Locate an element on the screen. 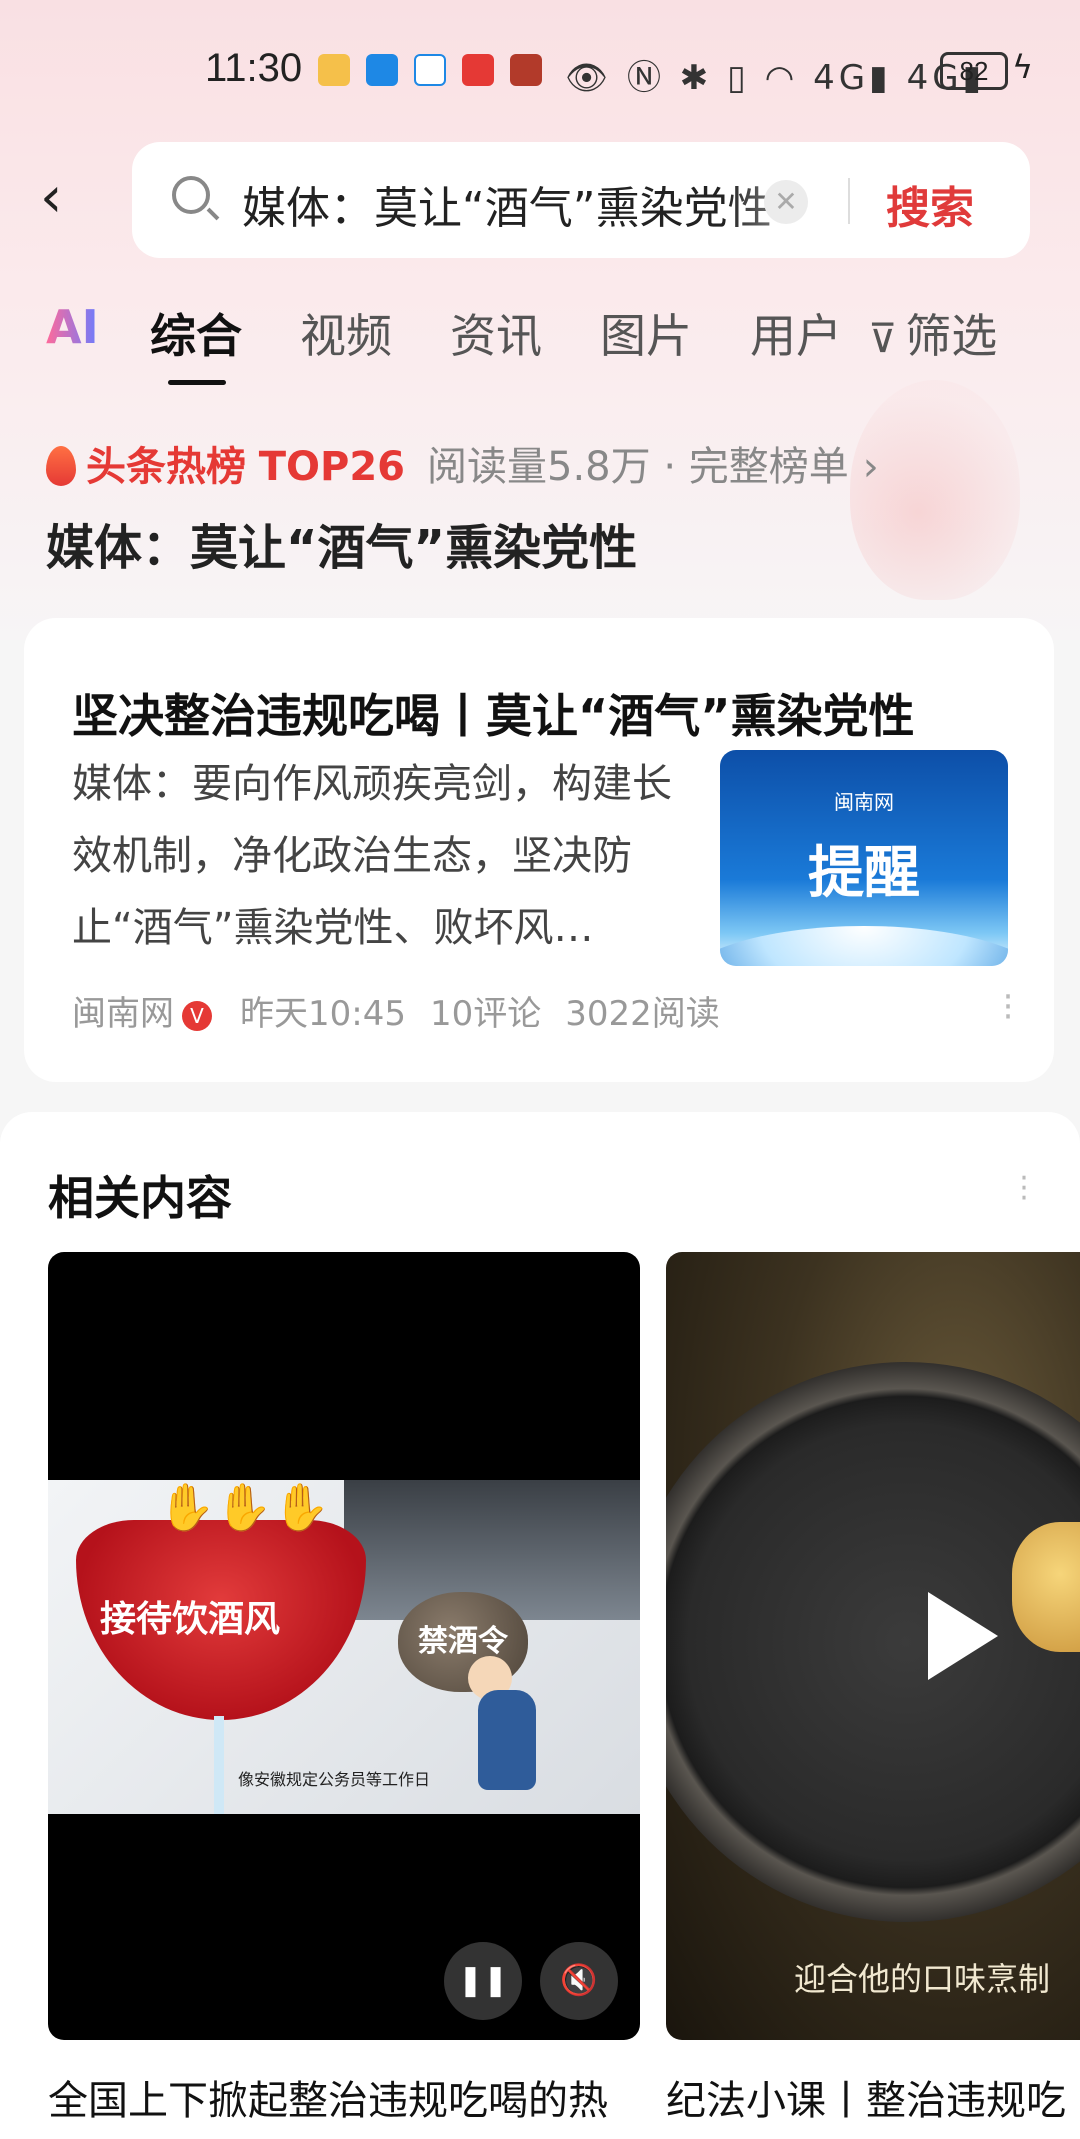  verified-badge-icon: V is located at coordinates (197, 1016).